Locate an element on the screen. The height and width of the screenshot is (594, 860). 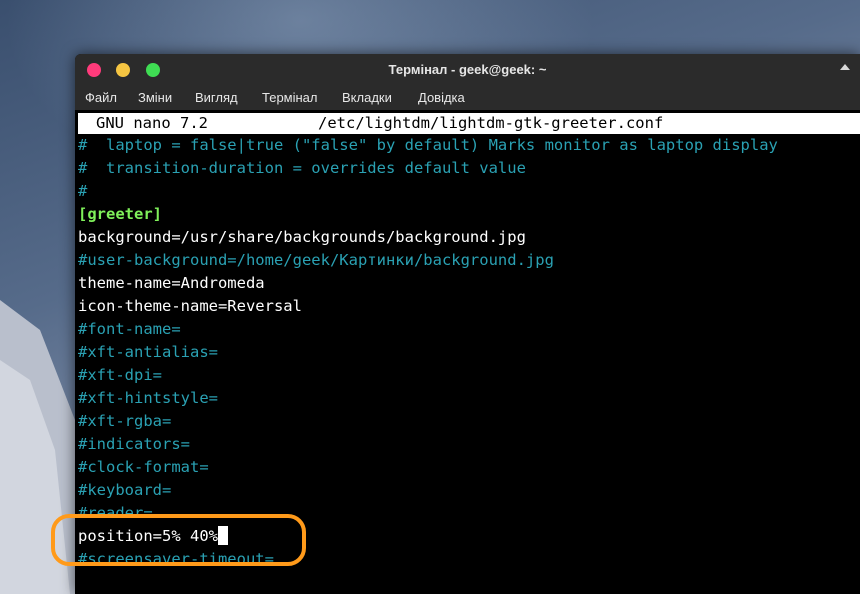
editor-line: #font-name= is located at coordinates (129, 329).